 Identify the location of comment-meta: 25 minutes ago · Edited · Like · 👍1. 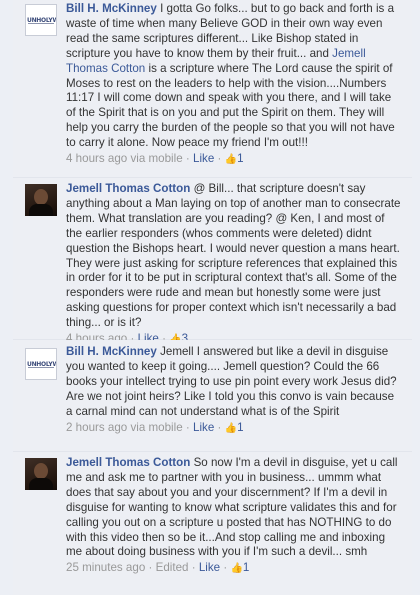
(234, 569).